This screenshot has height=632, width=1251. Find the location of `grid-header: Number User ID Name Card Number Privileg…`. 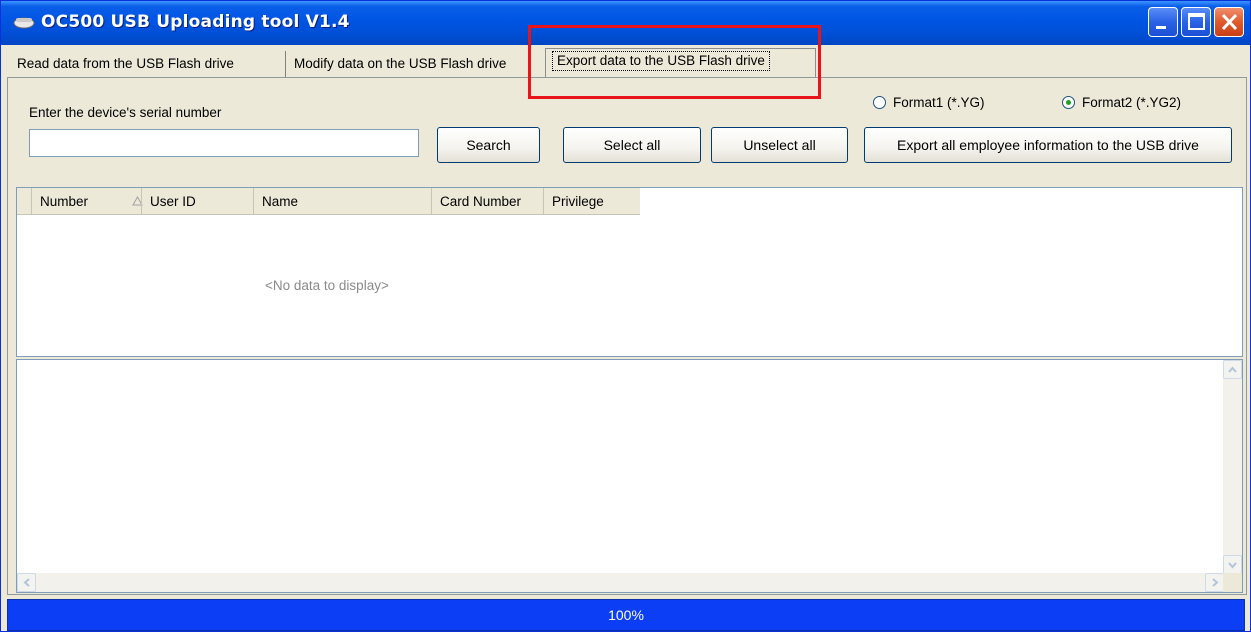

grid-header: Number User ID Name Card Number Privileg… is located at coordinates (328, 201).